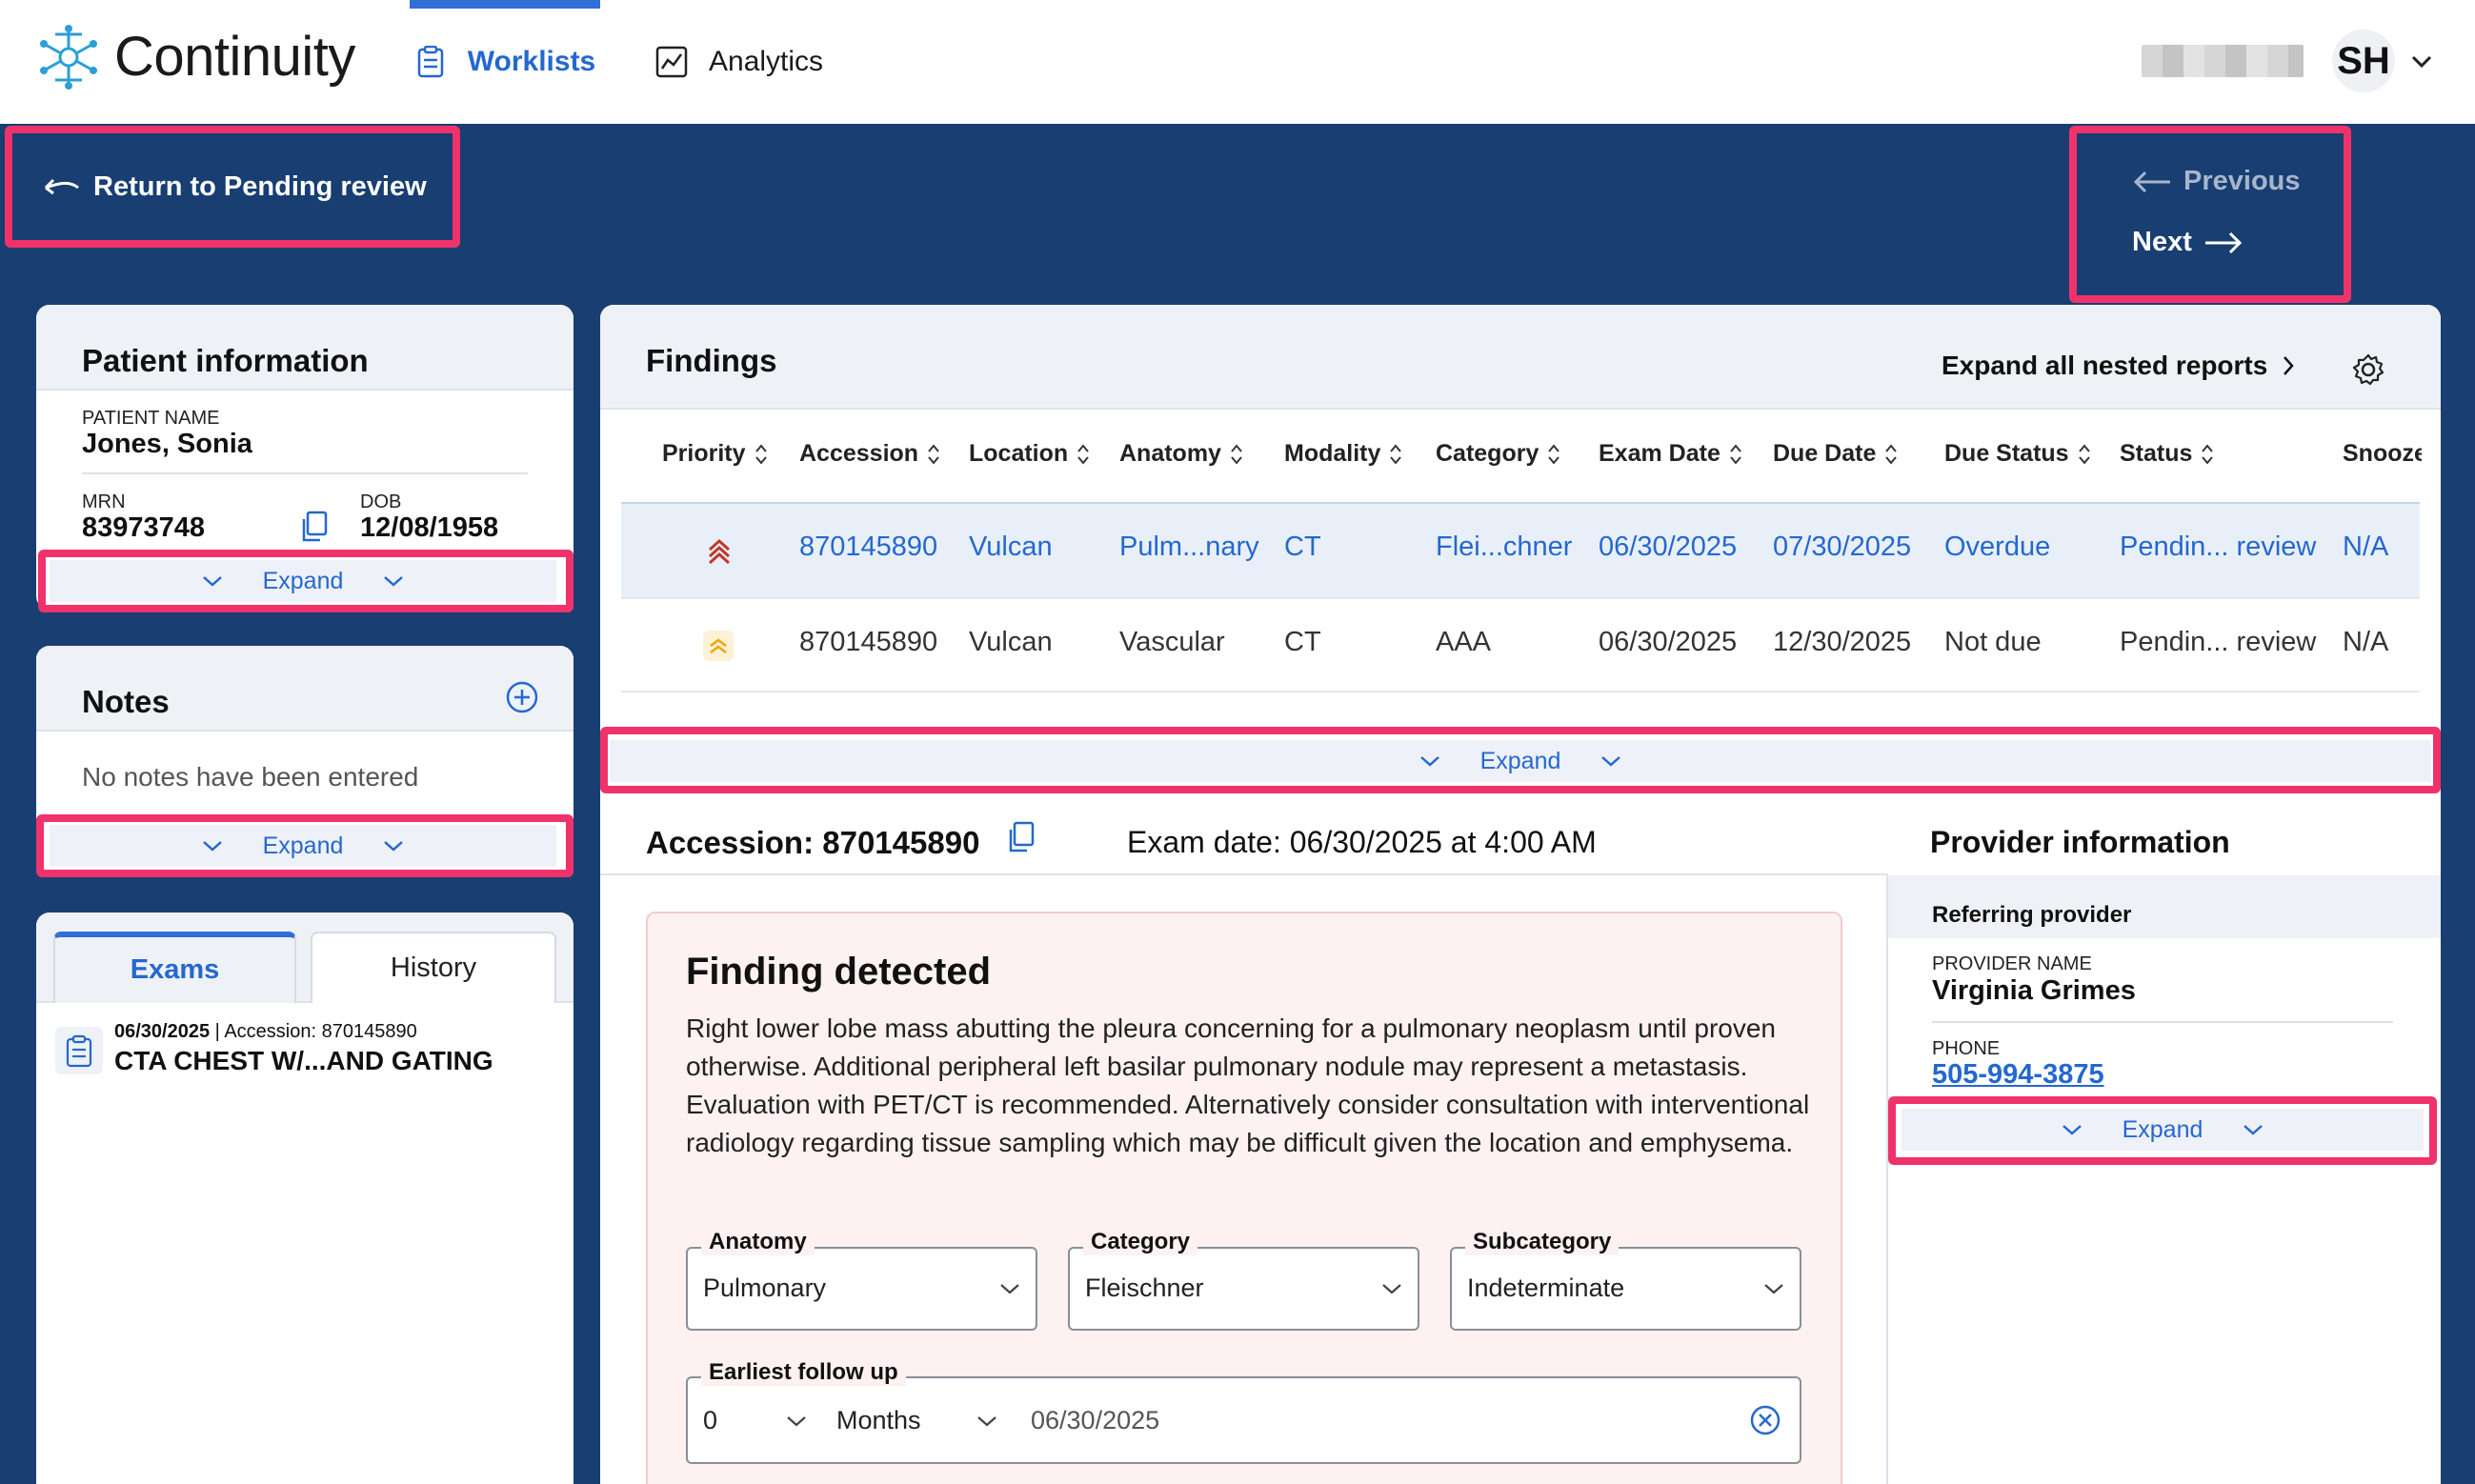  What do you see at coordinates (715, 454) in the screenshot?
I see `column-header-priority: Priority` at bounding box center [715, 454].